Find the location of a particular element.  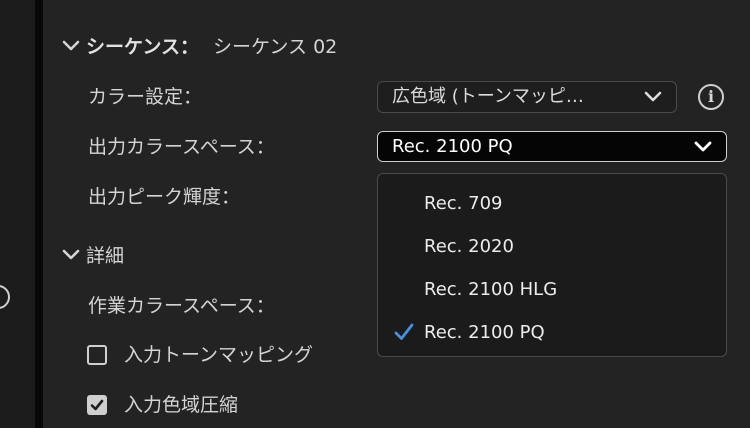

output-color-space-label: 出力カラースペース： is located at coordinates (181, 147).